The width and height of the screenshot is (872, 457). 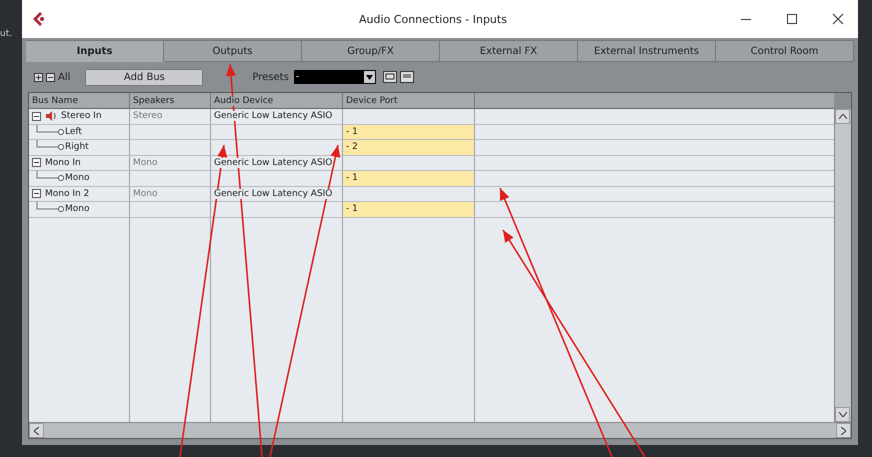 What do you see at coordinates (73, 131) in the screenshot?
I see `port-name: Left` at bounding box center [73, 131].